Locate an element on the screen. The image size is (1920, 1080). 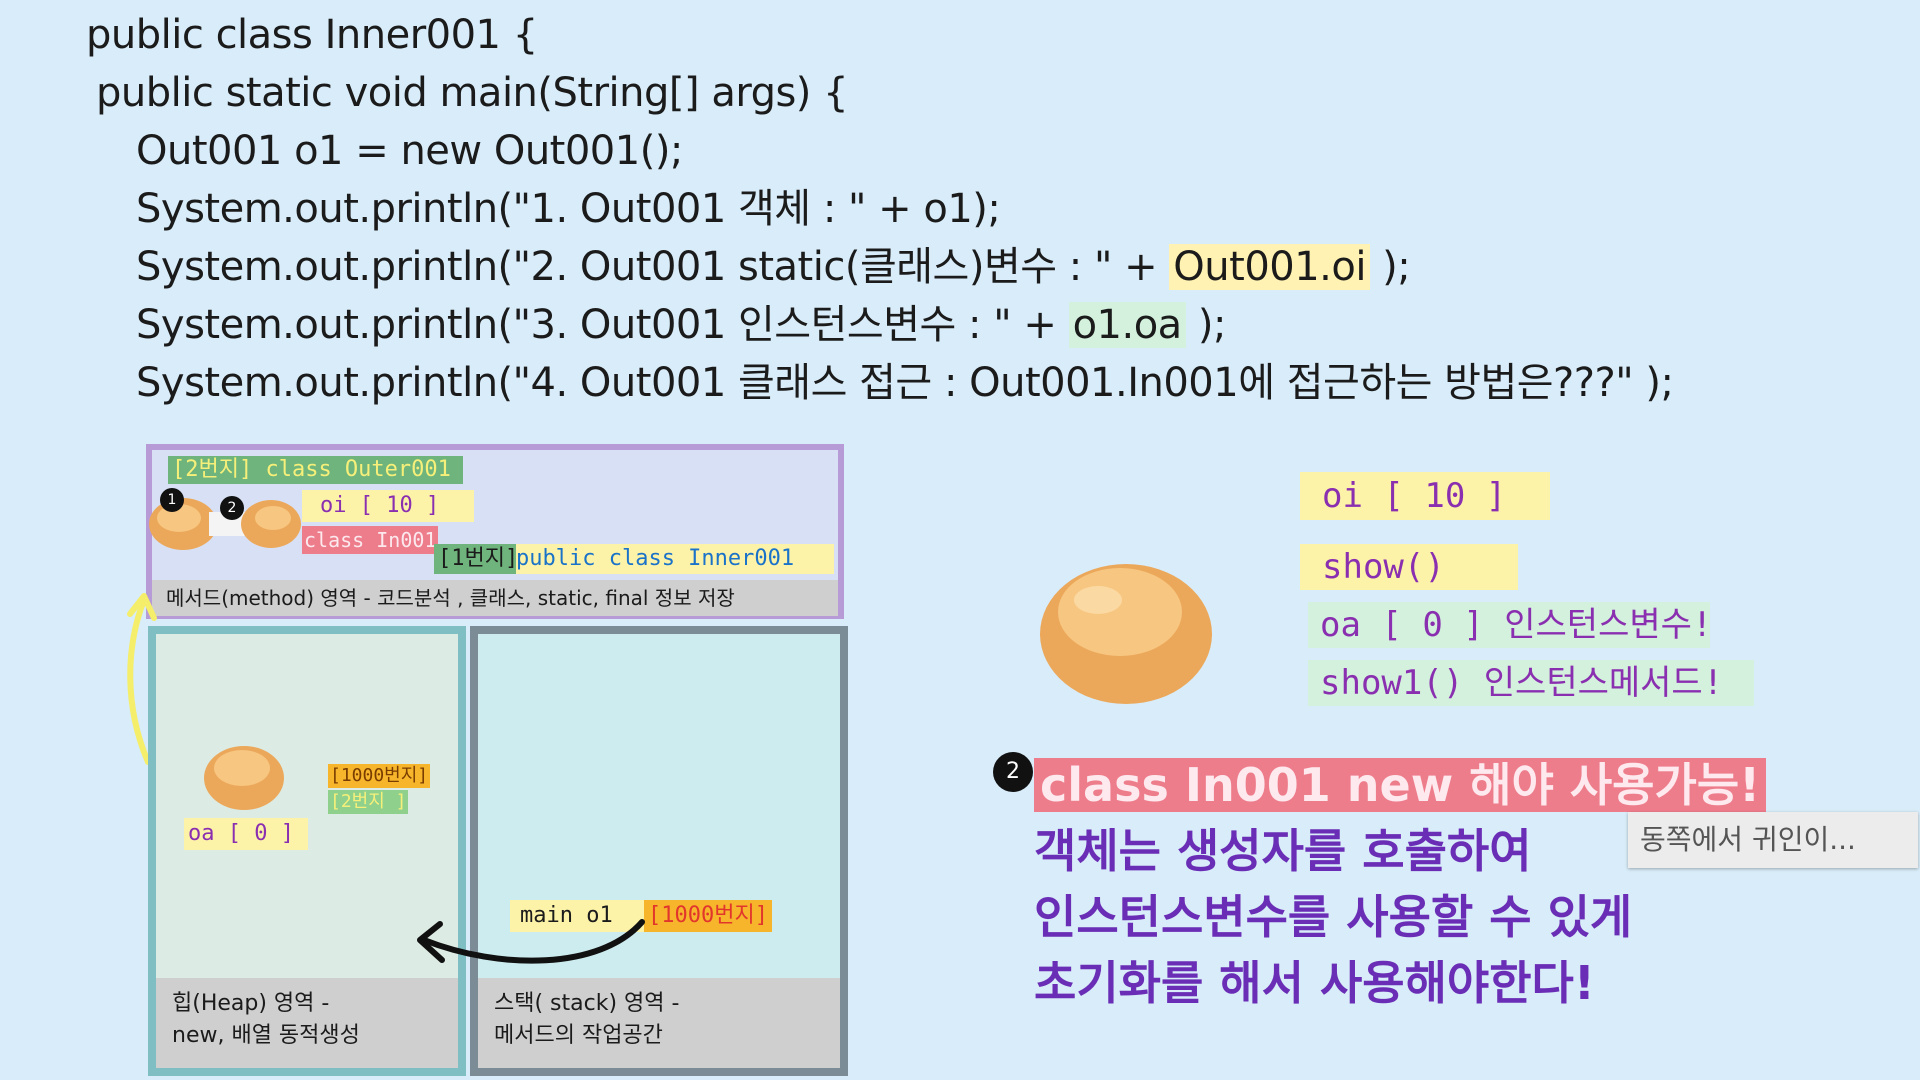
note-badge-2: 2 is located at coordinates (1013, 772).